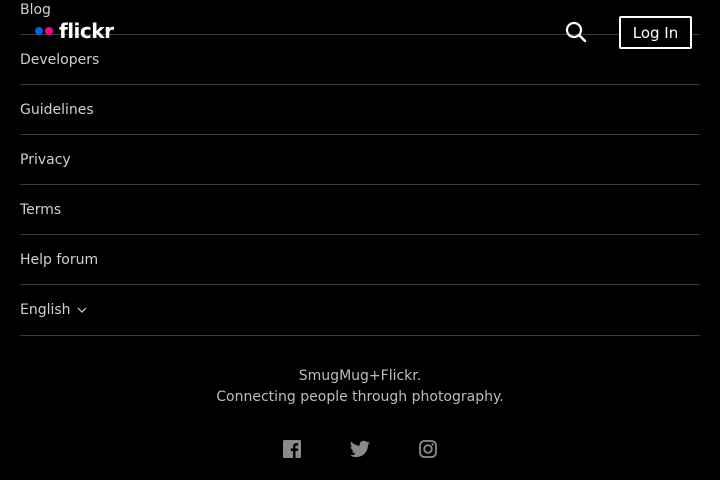  Describe the element at coordinates (428, 449) in the screenshot. I see `instagram-icon` at that location.